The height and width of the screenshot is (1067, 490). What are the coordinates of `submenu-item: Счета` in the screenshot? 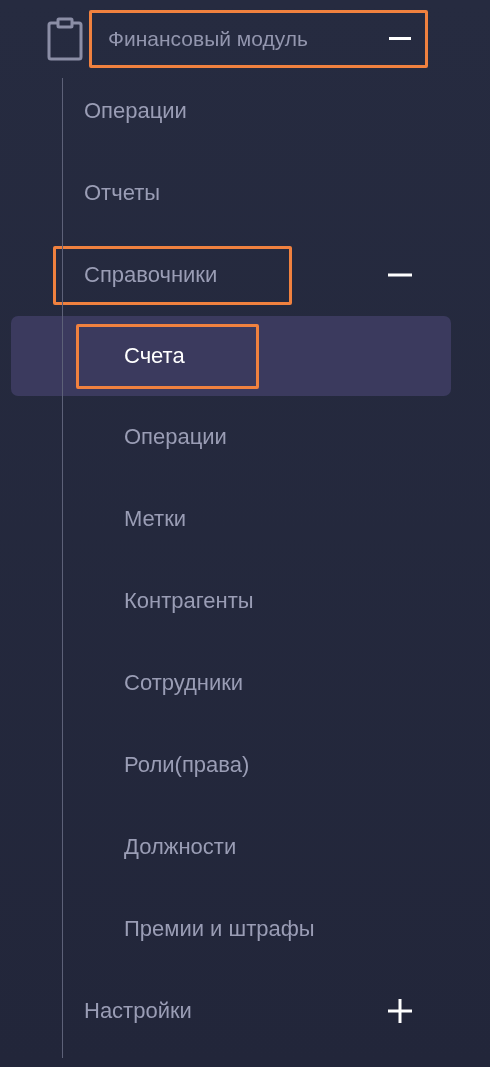 It's located at (167, 356).